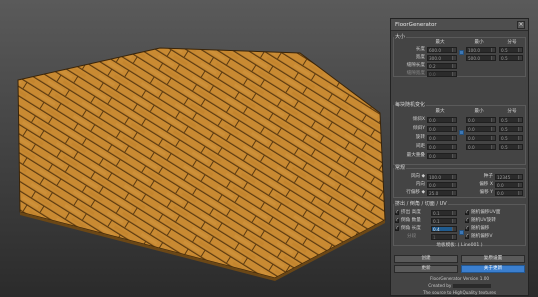 Image resolution: width=538 pixels, height=297 pixels. I want to click on bevel-extrude-label: 挤出 高度, so click(411, 212).